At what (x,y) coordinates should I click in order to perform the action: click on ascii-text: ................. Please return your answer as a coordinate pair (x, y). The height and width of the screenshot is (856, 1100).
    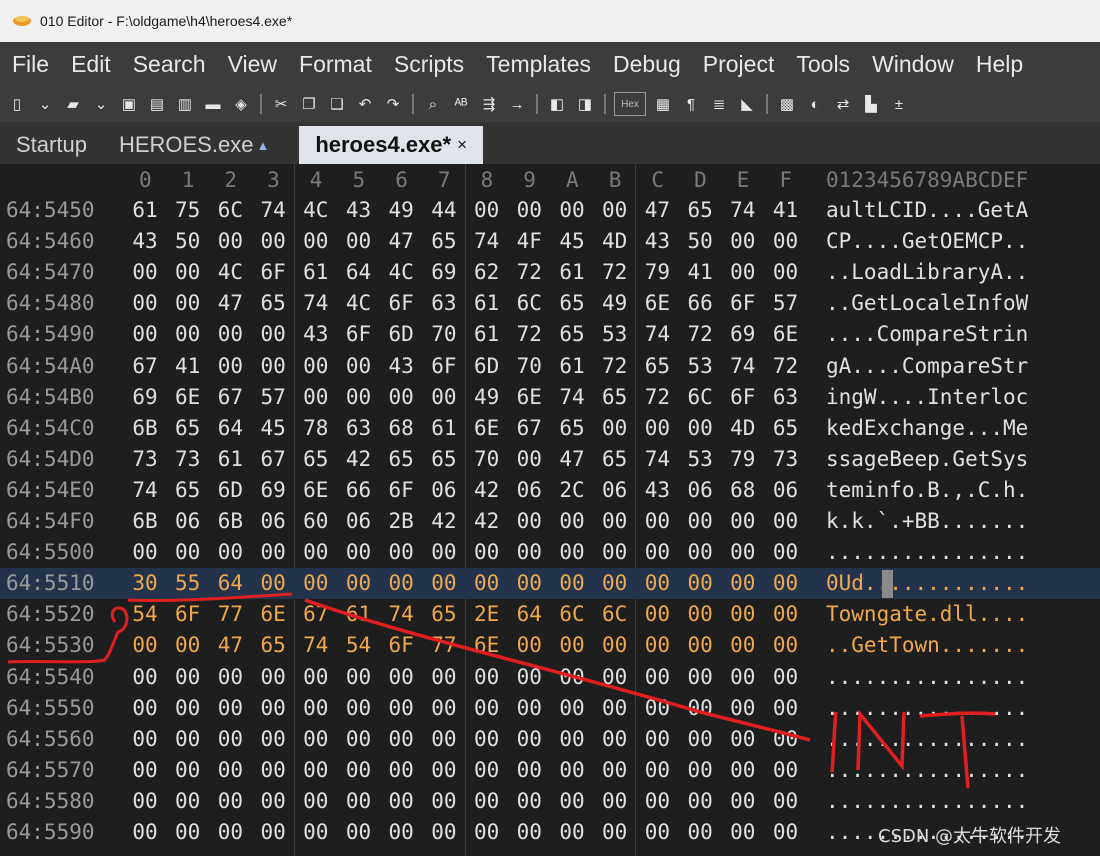
    Looking at the image, I should click on (927, 552).